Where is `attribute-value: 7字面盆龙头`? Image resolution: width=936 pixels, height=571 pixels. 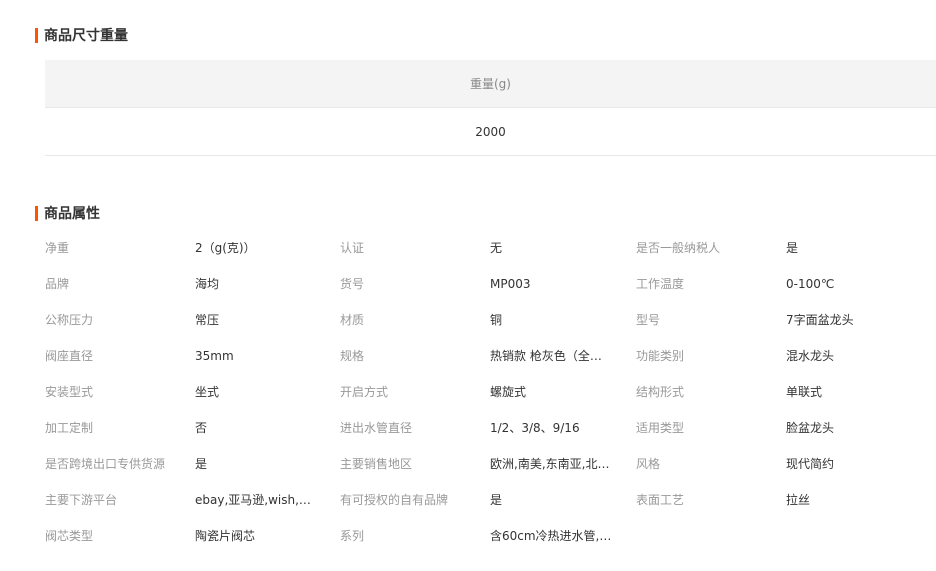
attribute-value: 7字面盆龙头 is located at coordinates (820, 320).